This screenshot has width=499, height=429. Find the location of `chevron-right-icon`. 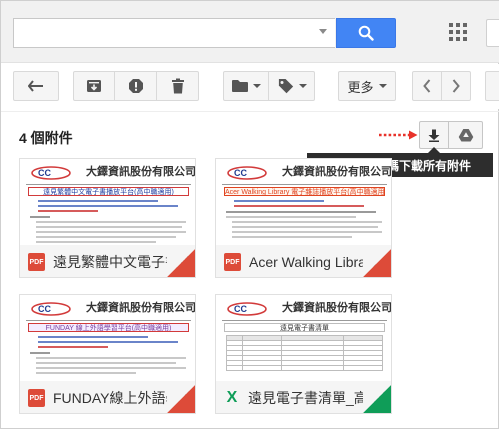

chevron-right-icon is located at coordinates (456, 86).